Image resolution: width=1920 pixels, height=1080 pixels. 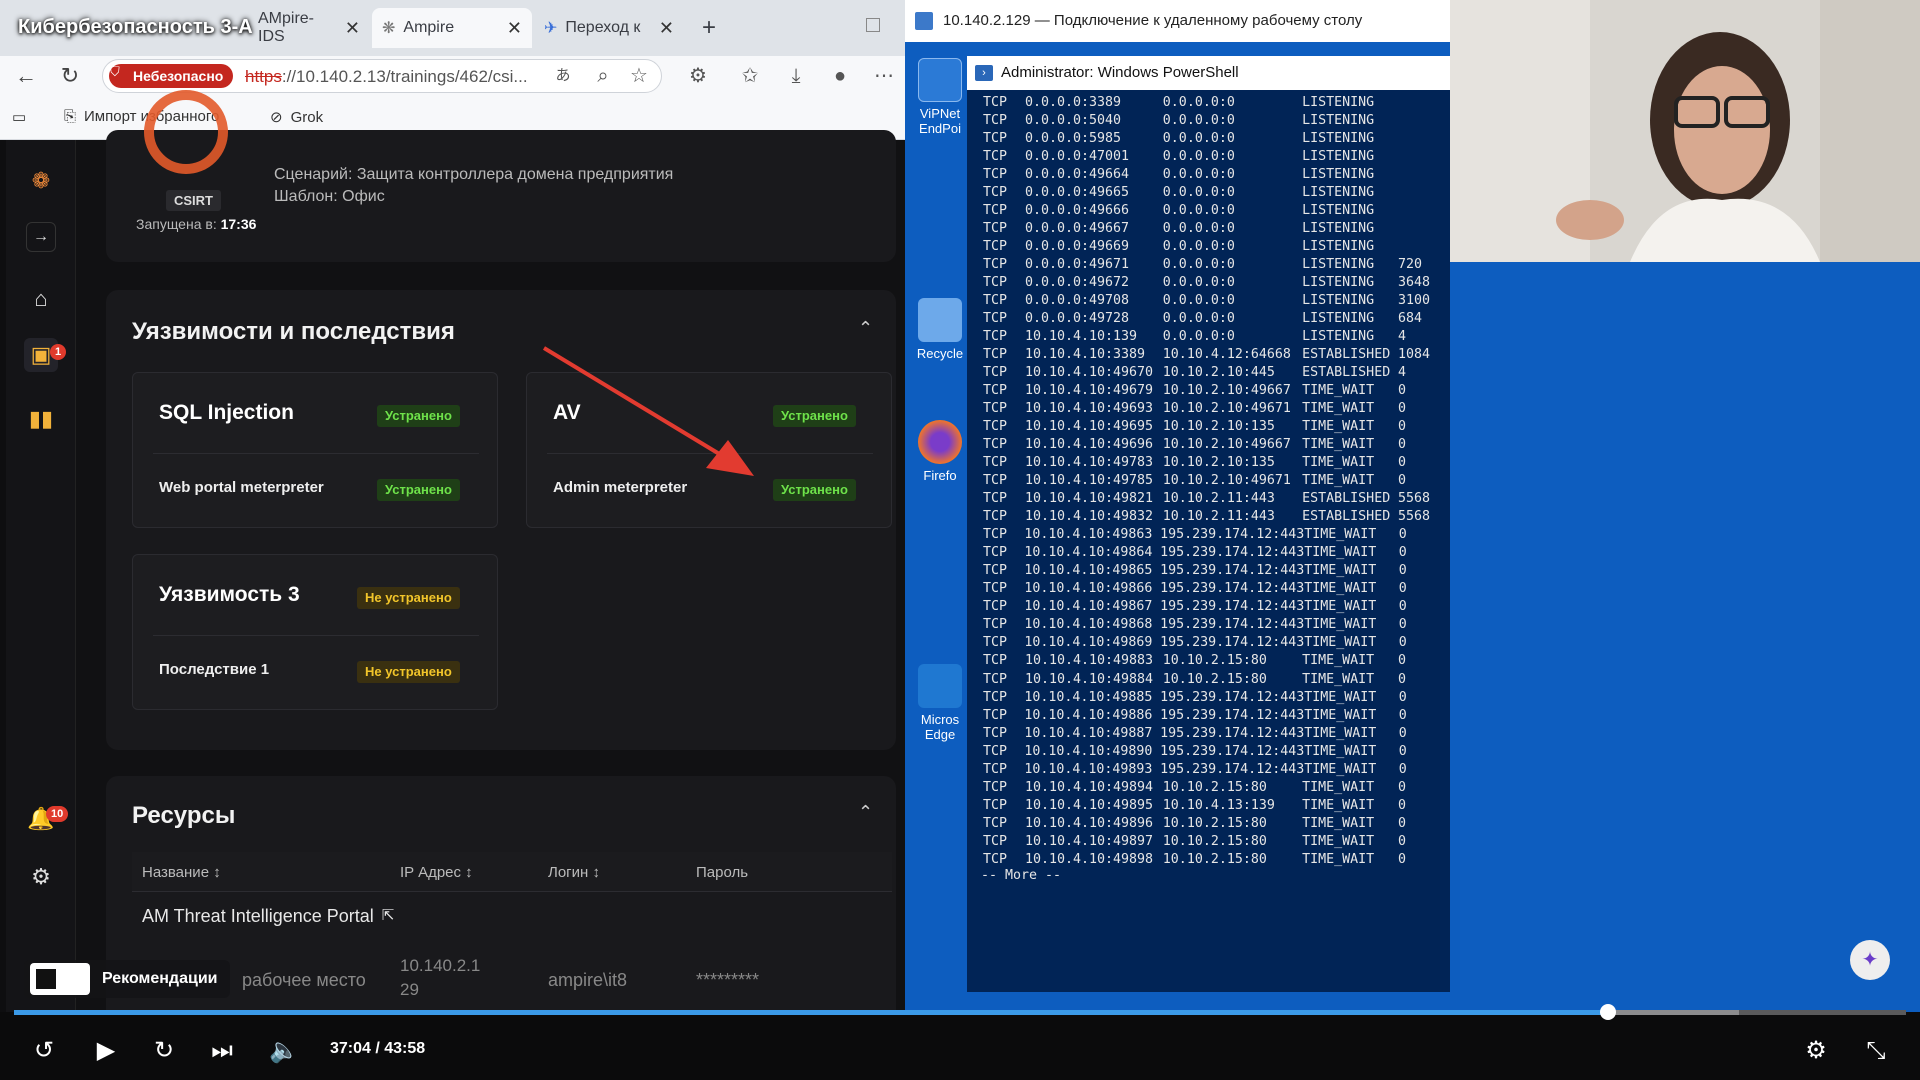 I want to click on bookmark-label: Grok, so click(x=307, y=117).